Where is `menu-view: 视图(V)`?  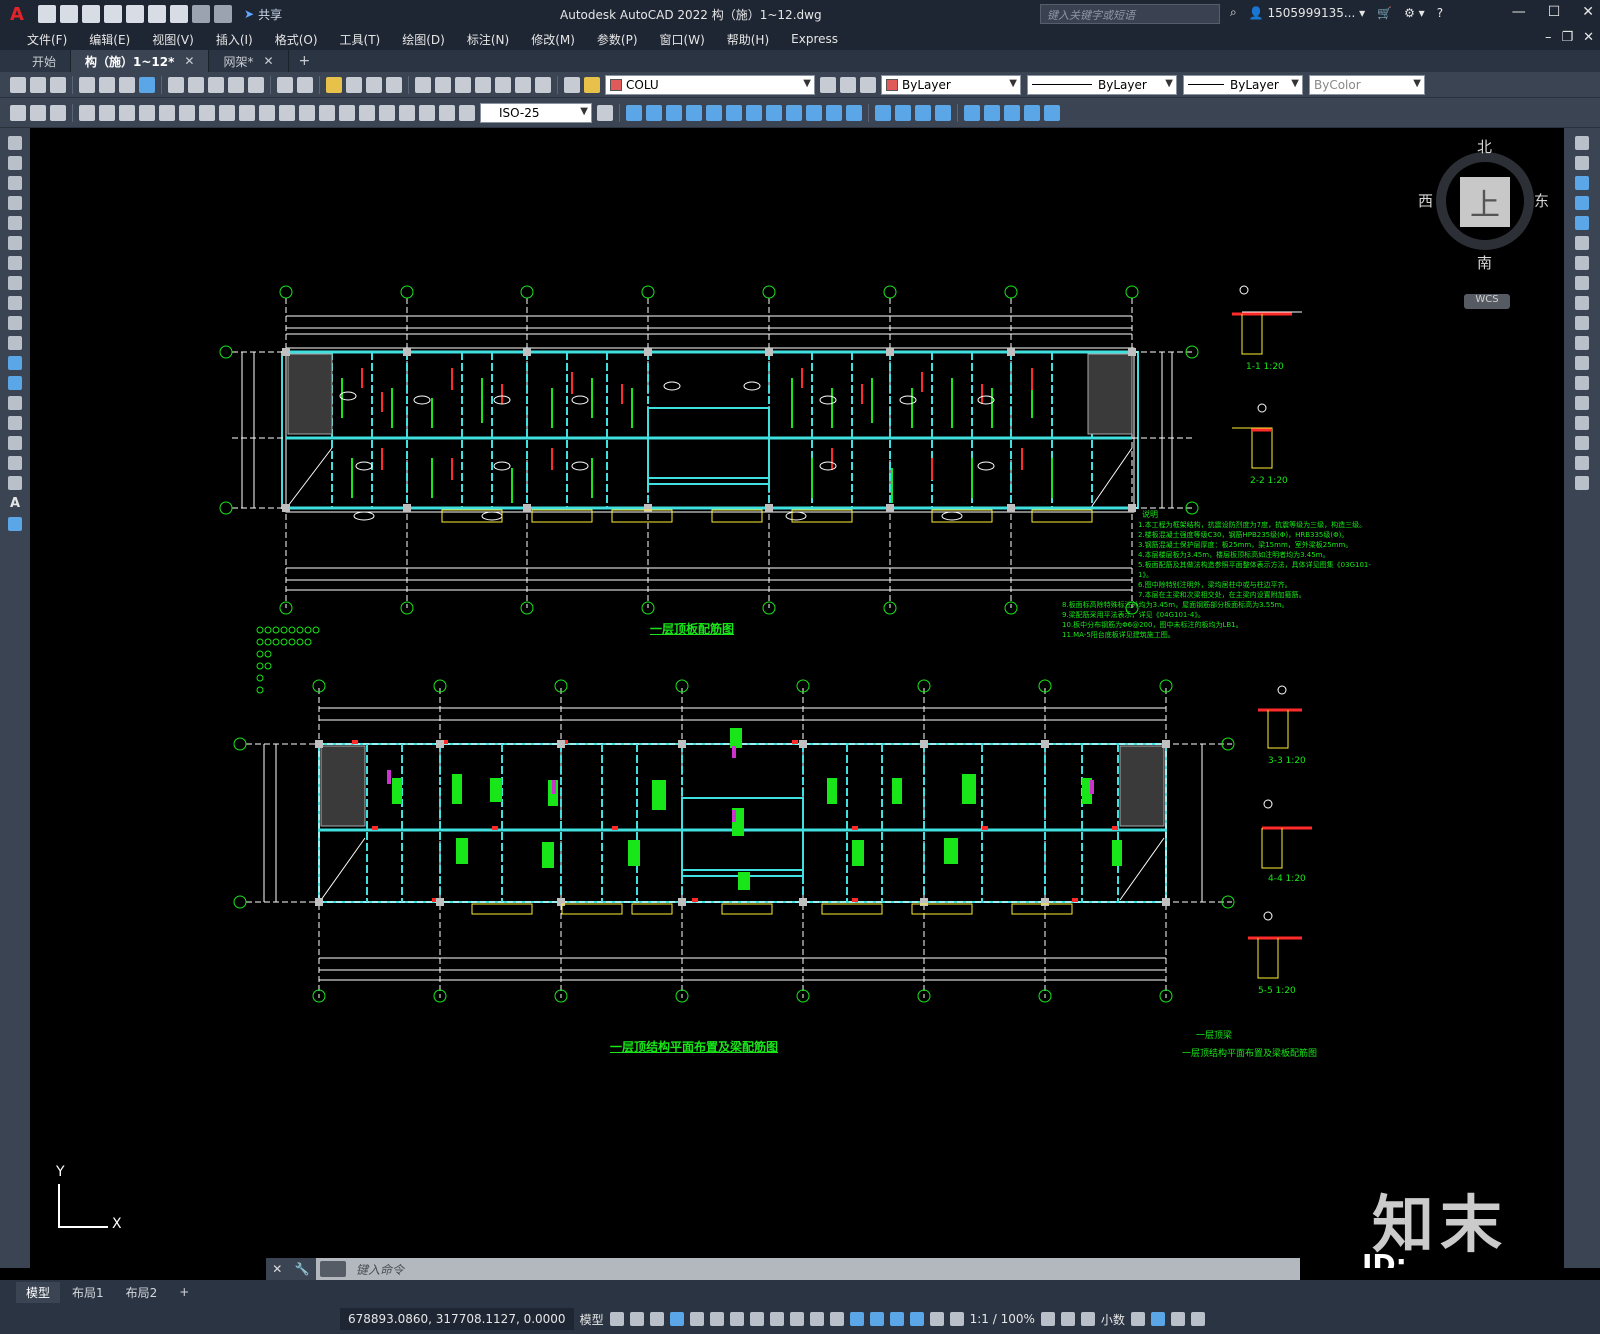 menu-view: 视图(V) is located at coordinates (173, 39).